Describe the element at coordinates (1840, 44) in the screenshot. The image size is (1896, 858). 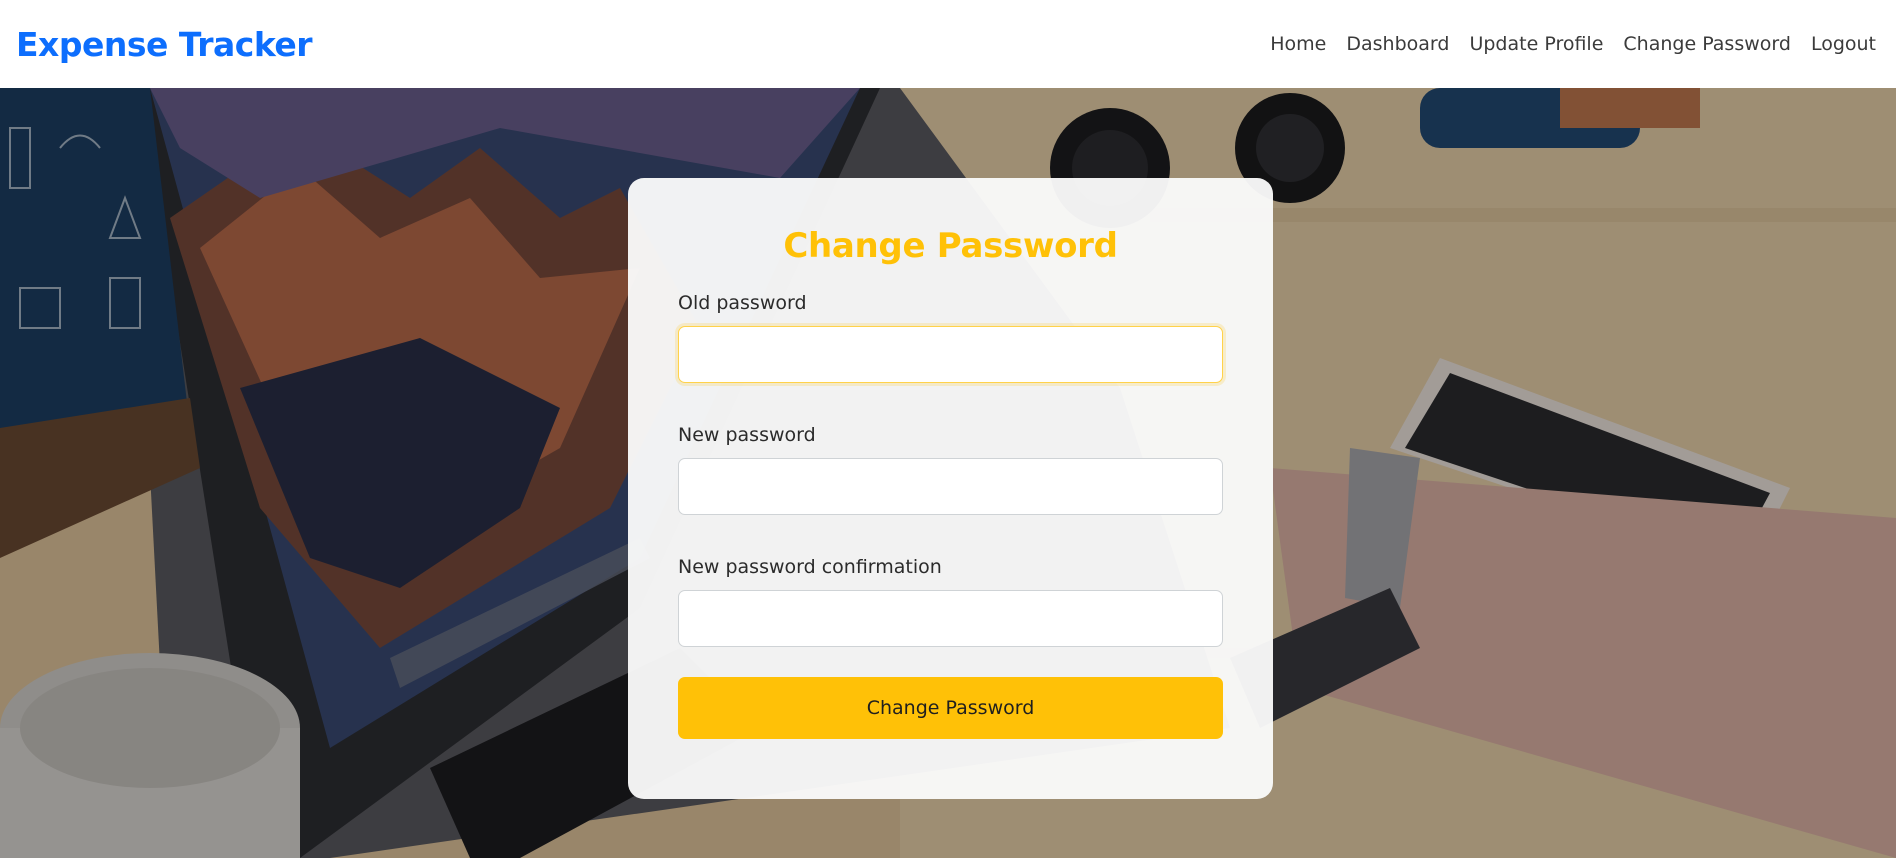
I see `nav-link-logout: Logout` at that location.